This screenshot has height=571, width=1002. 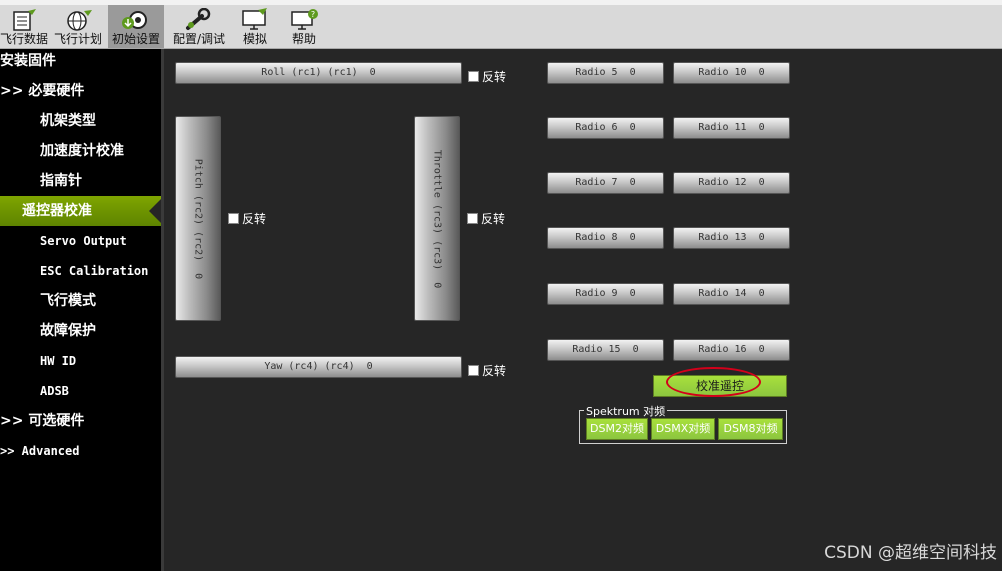 I want to click on sidebar-item-compass: 指南针, so click(x=80, y=181).